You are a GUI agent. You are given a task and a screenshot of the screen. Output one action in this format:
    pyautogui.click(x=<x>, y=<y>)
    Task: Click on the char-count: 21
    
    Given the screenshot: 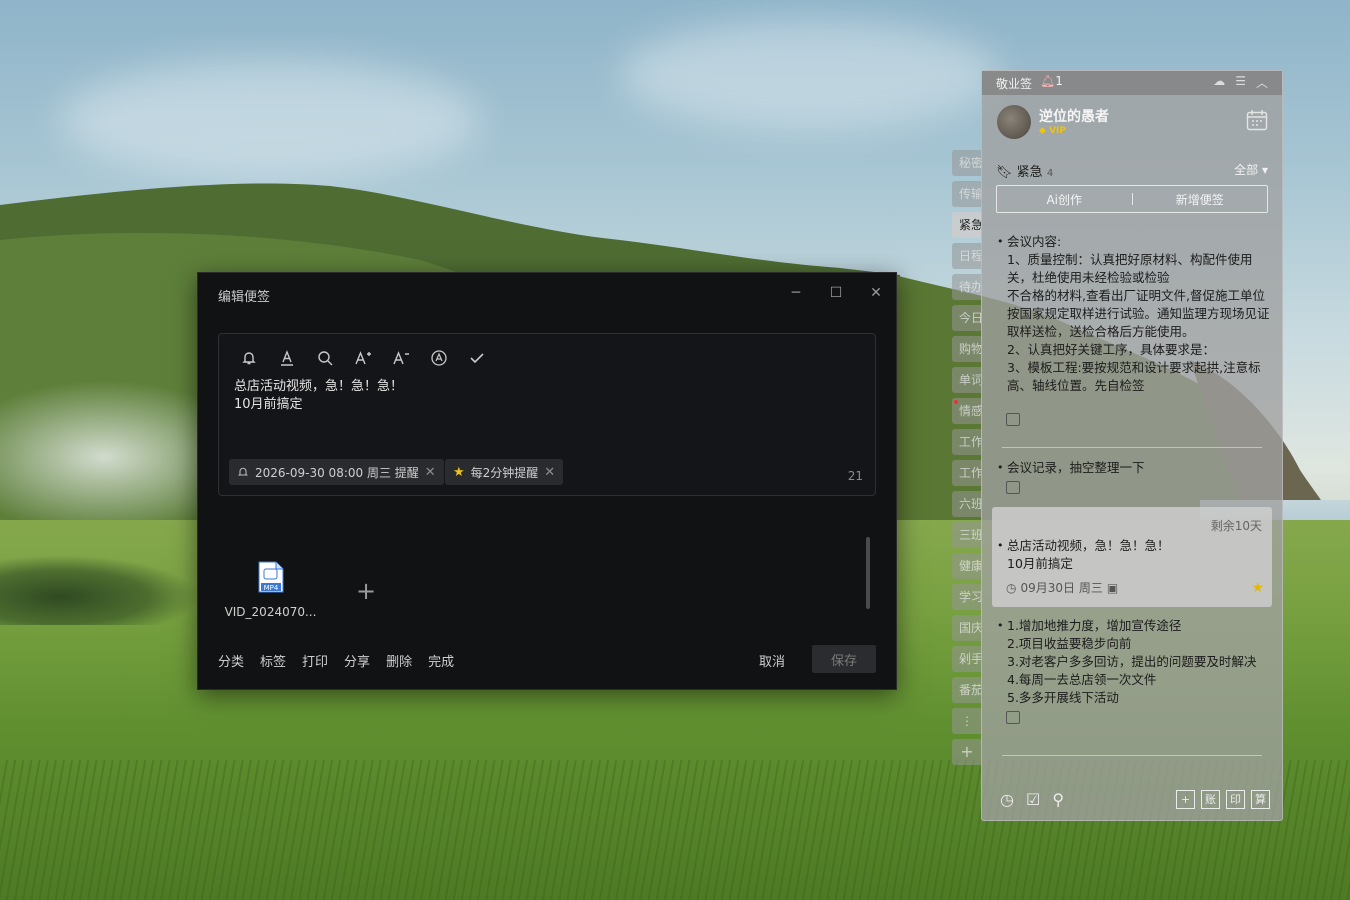 What is the action you would take?
    pyautogui.click(x=855, y=476)
    